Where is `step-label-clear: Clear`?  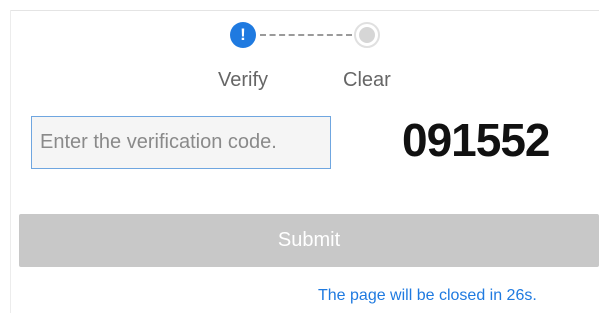
step-label-clear: Clear is located at coordinates (367, 80).